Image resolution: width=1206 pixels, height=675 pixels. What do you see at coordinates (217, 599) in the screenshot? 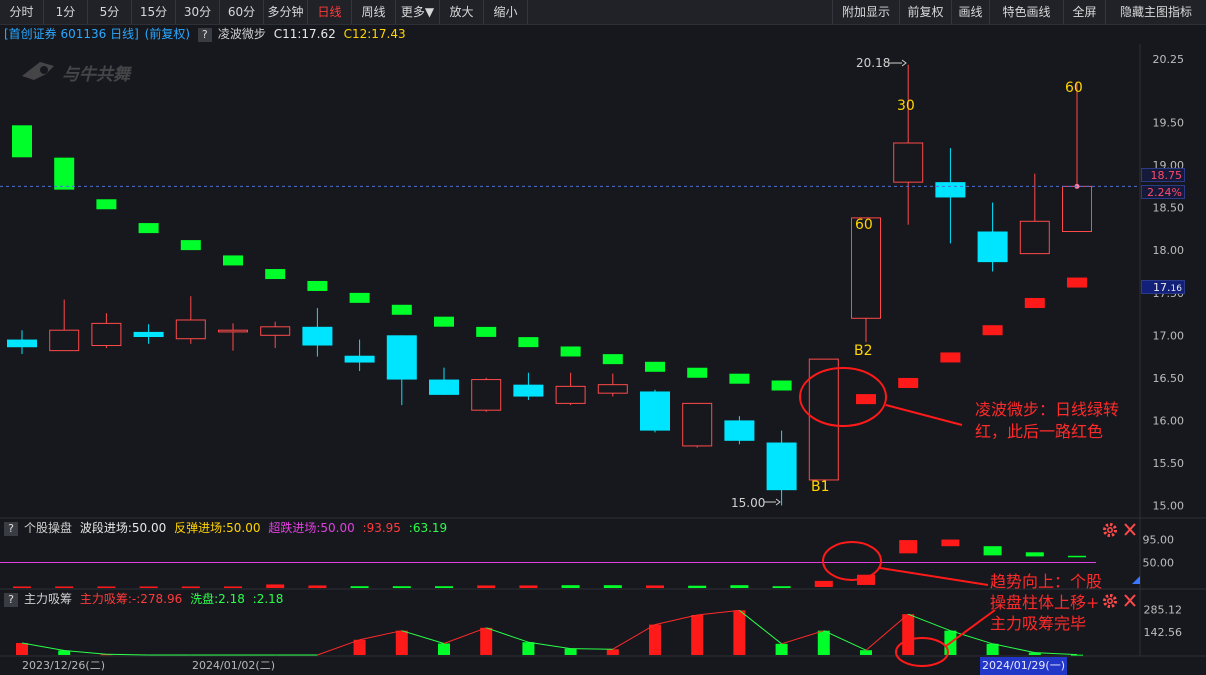
I see `sub2-washout: 洗盘:2.18` at bounding box center [217, 599].